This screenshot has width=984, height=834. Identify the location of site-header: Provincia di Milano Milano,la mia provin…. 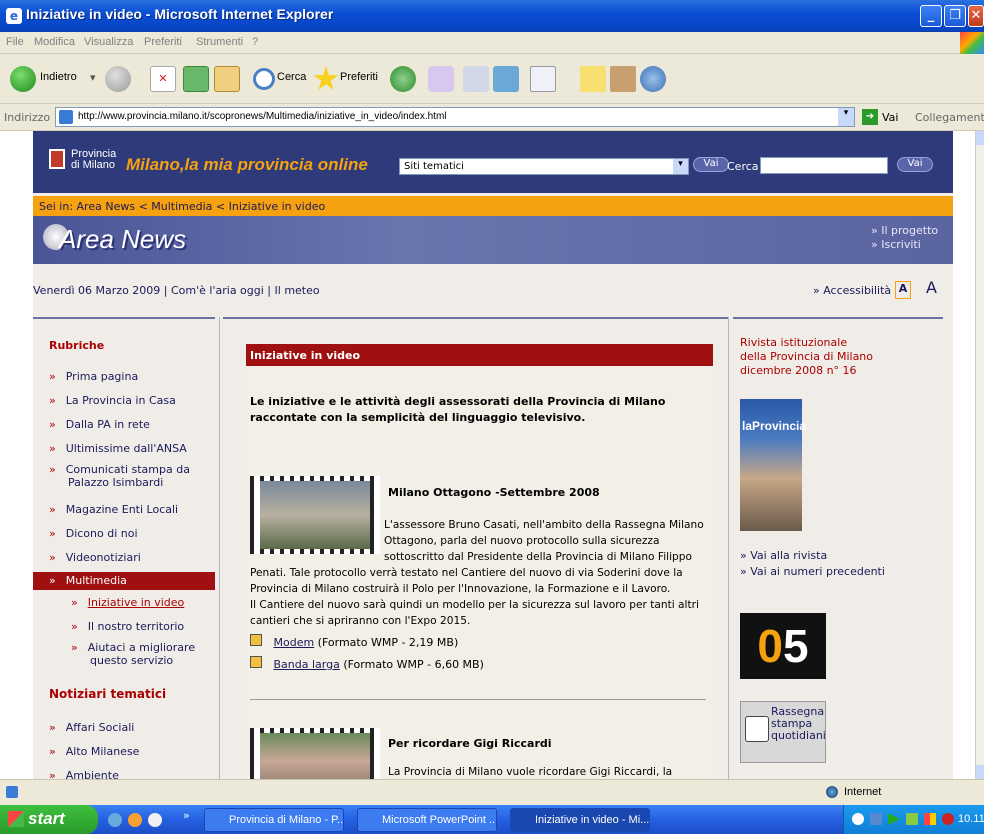
(493, 162).